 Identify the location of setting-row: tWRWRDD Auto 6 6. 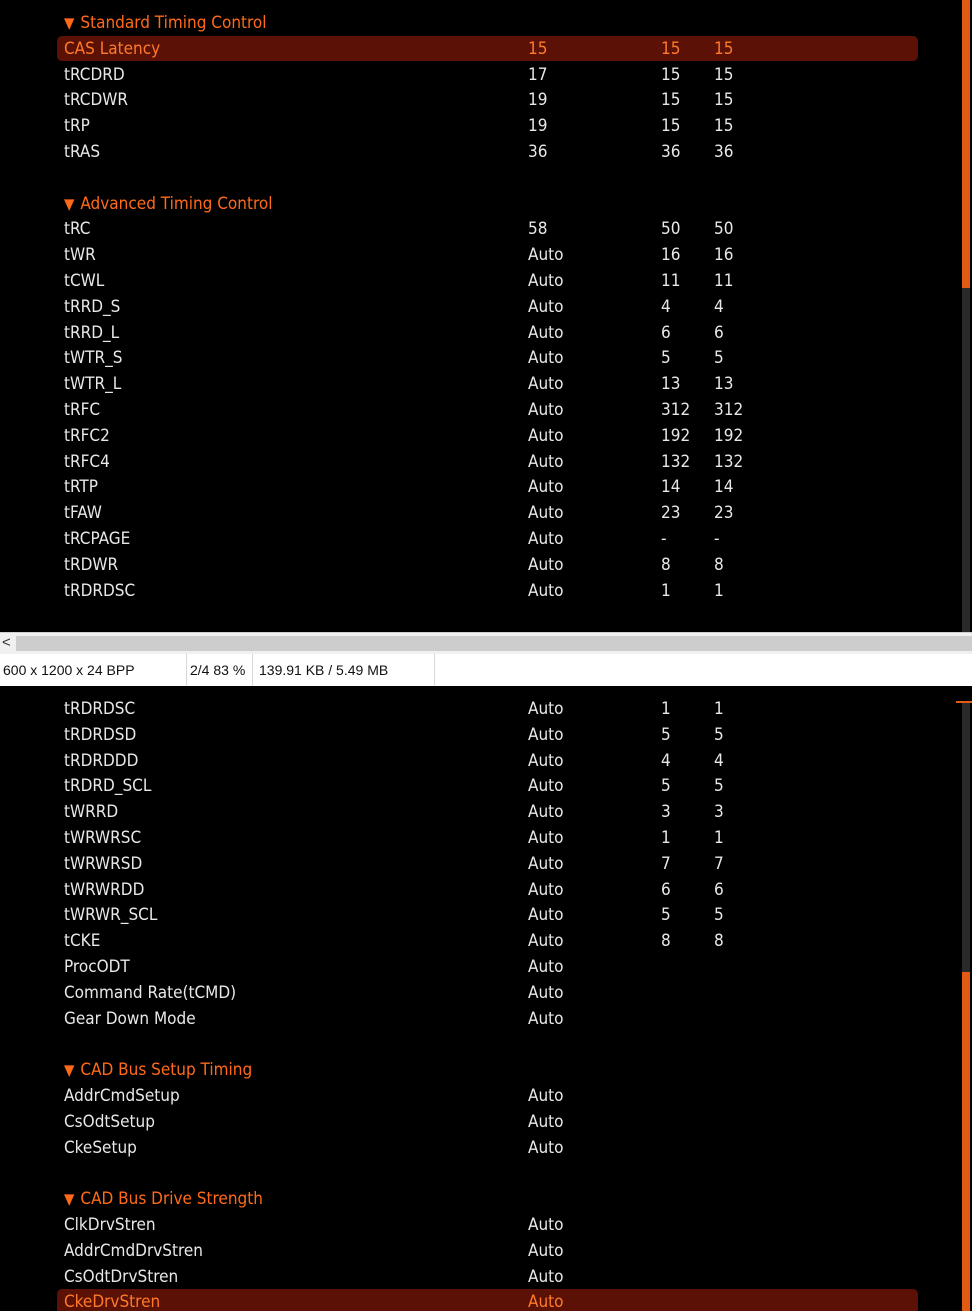
(480, 890).